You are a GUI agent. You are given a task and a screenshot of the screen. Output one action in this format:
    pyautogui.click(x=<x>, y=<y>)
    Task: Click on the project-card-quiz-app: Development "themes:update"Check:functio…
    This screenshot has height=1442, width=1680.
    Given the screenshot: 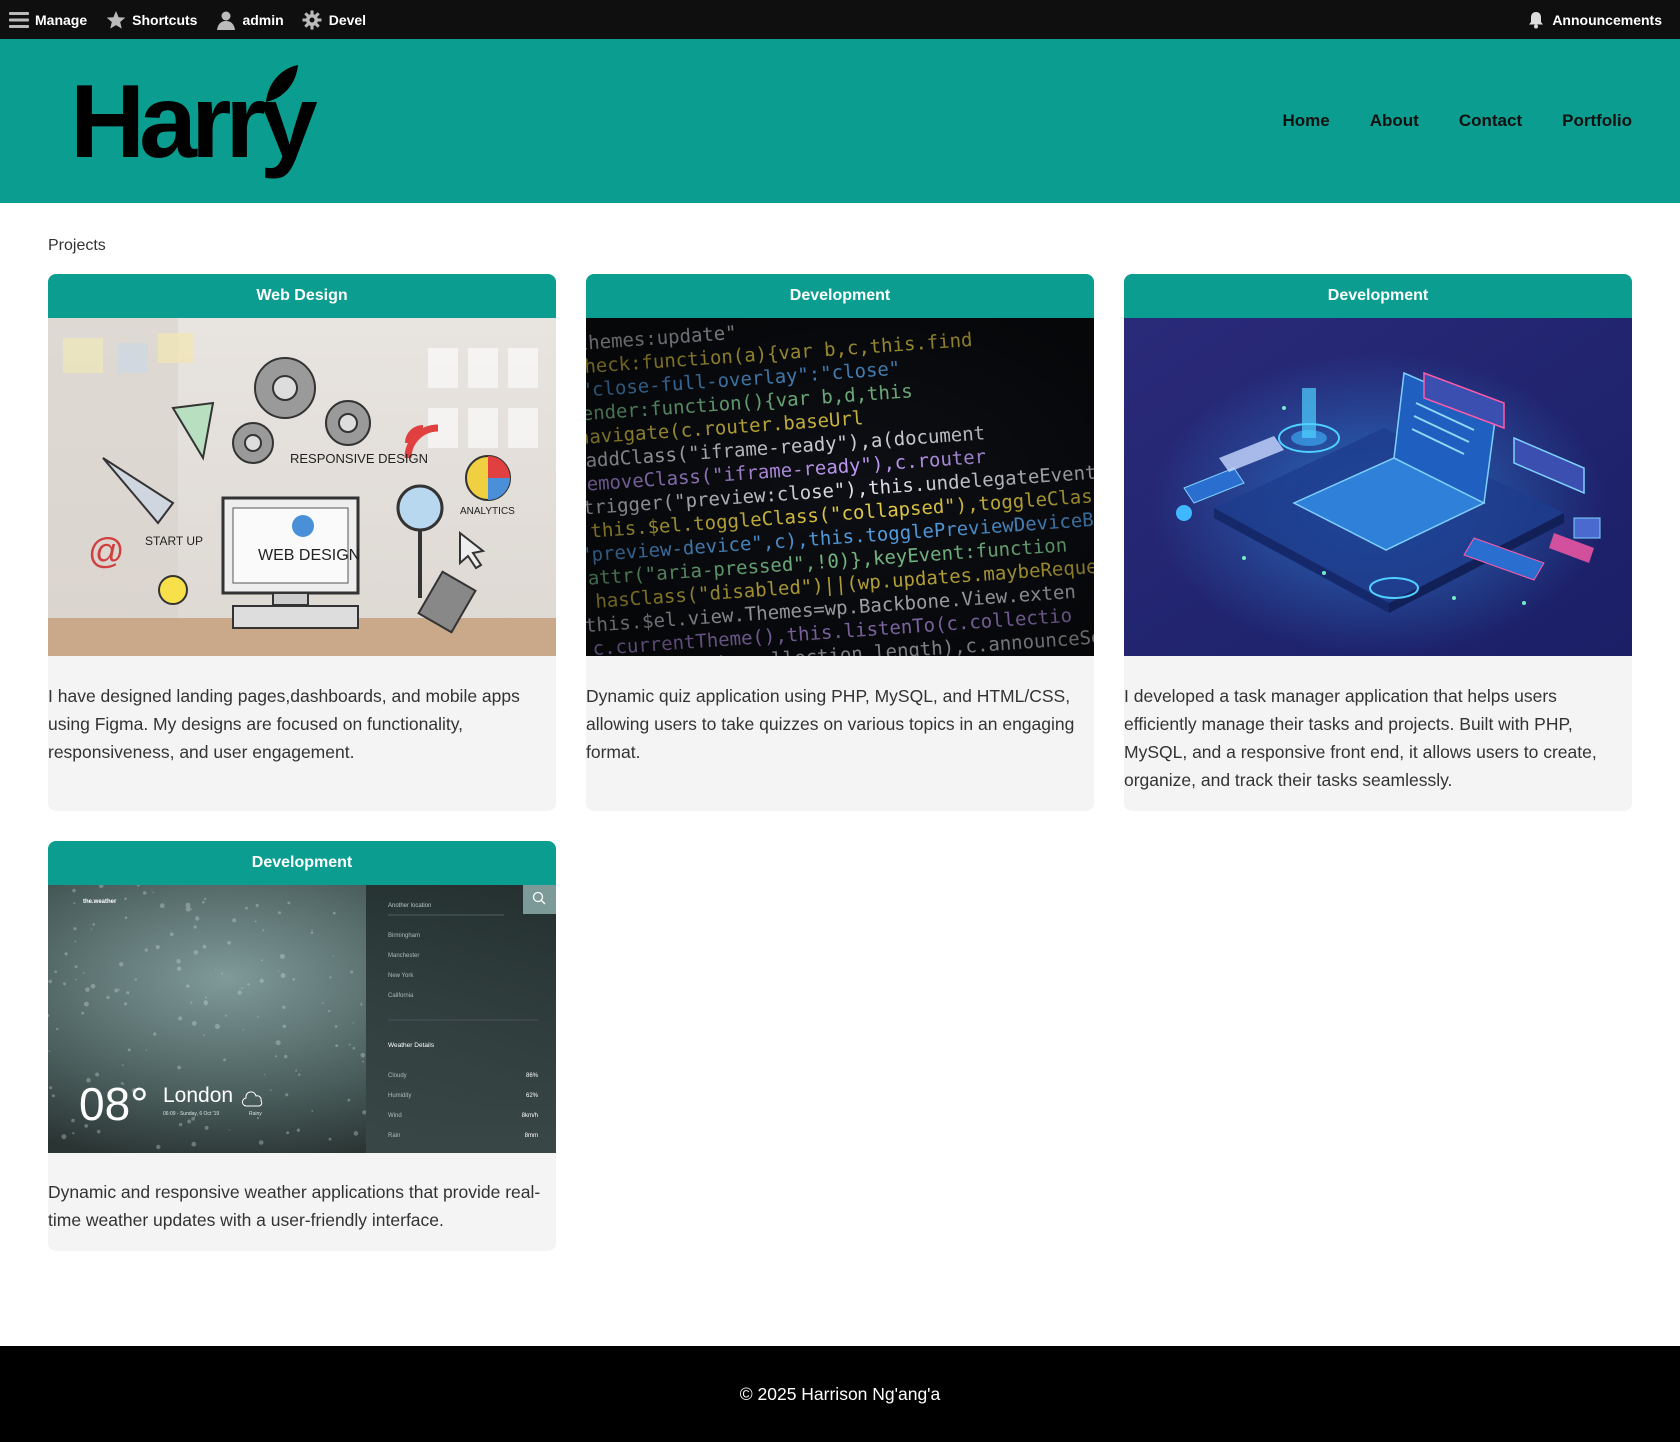 What is the action you would take?
    pyautogui.click(x=840, y=542)
    